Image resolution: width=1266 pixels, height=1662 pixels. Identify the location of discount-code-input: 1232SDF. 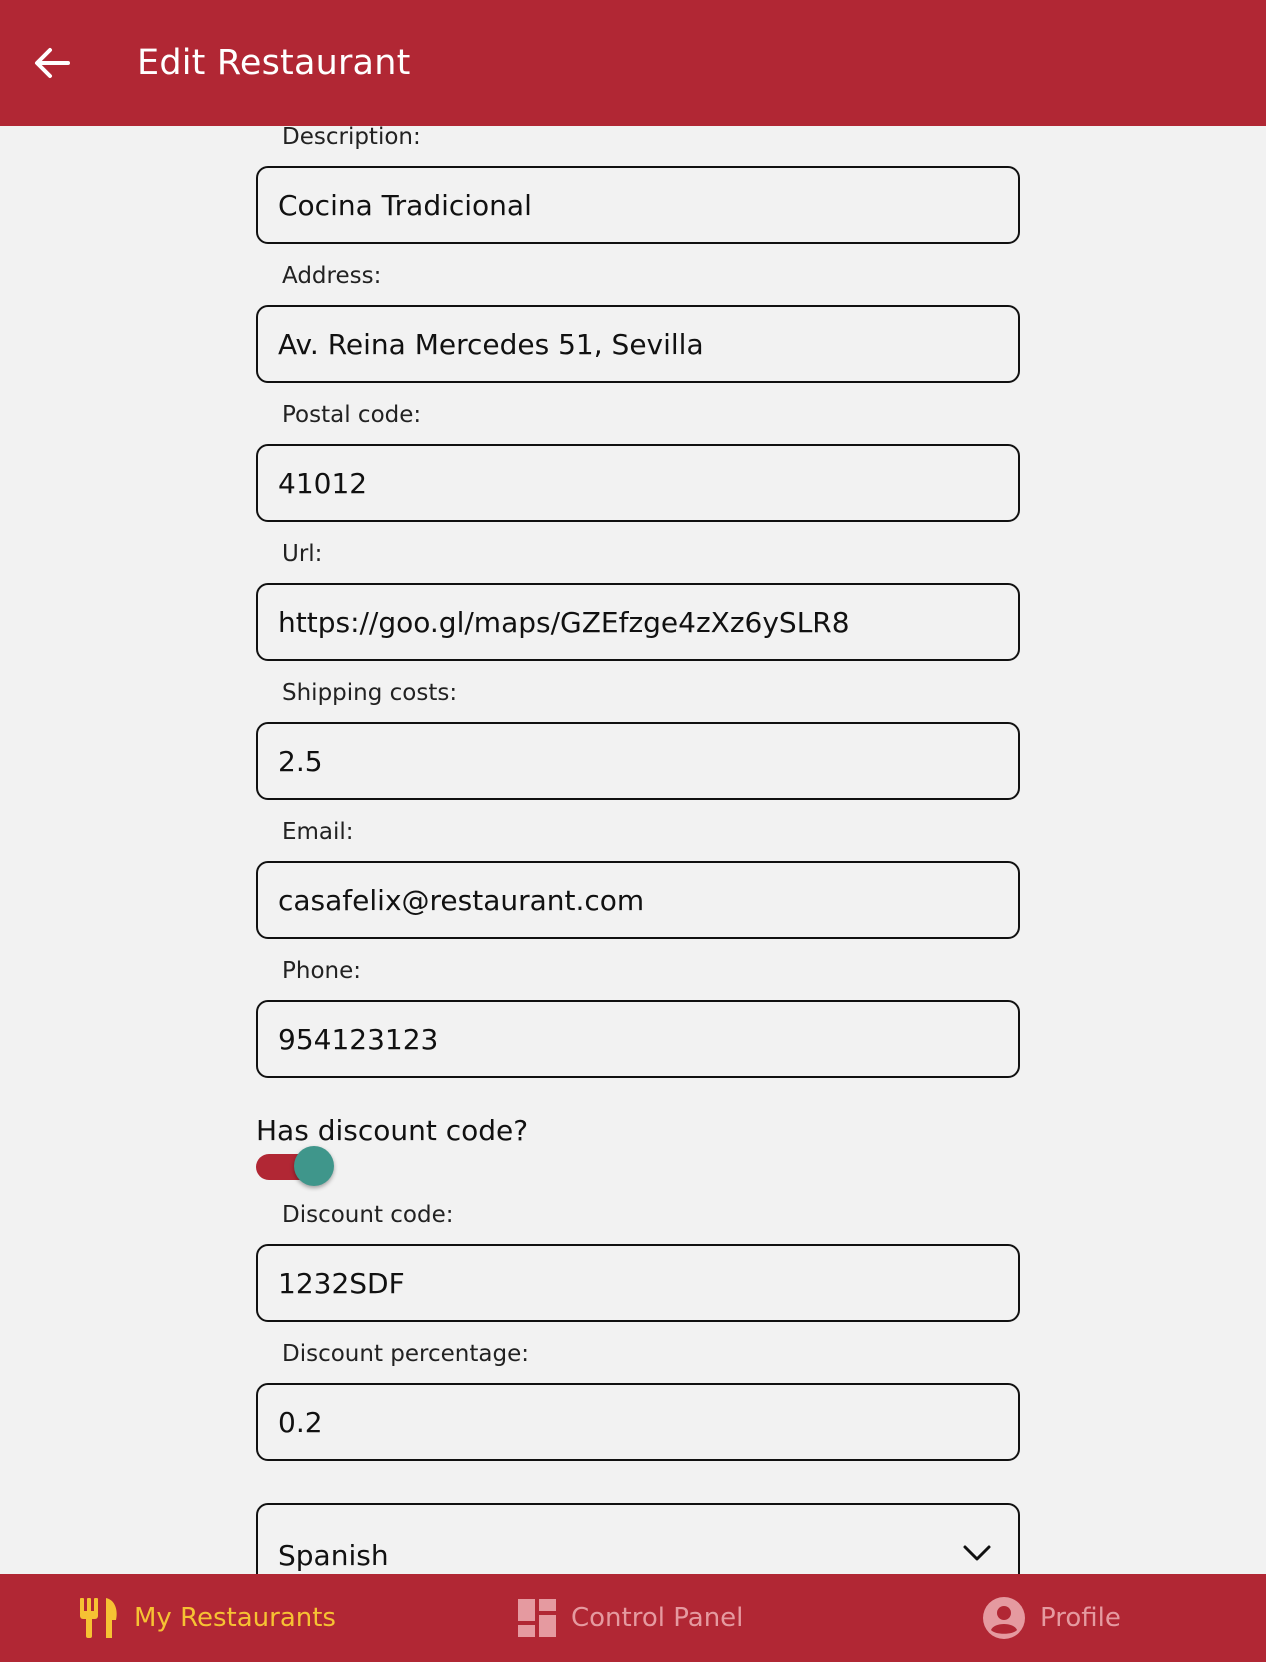
(638, 1283).